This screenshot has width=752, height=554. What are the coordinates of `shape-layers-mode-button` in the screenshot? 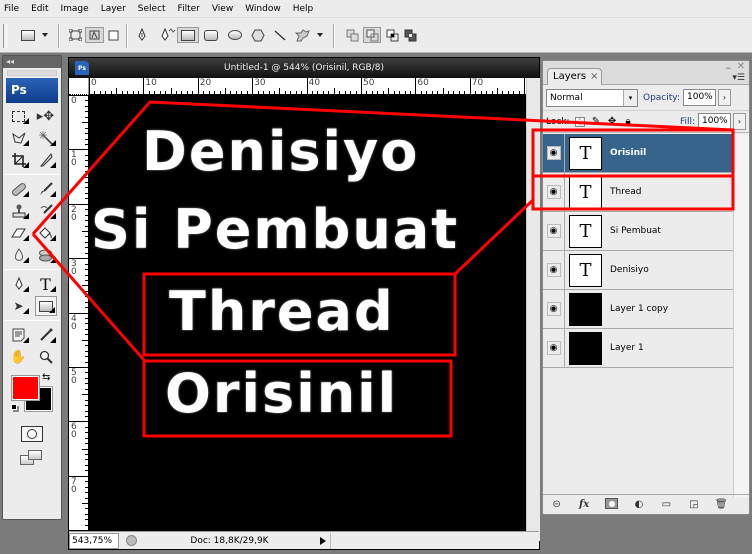 It's located at (75, 35).